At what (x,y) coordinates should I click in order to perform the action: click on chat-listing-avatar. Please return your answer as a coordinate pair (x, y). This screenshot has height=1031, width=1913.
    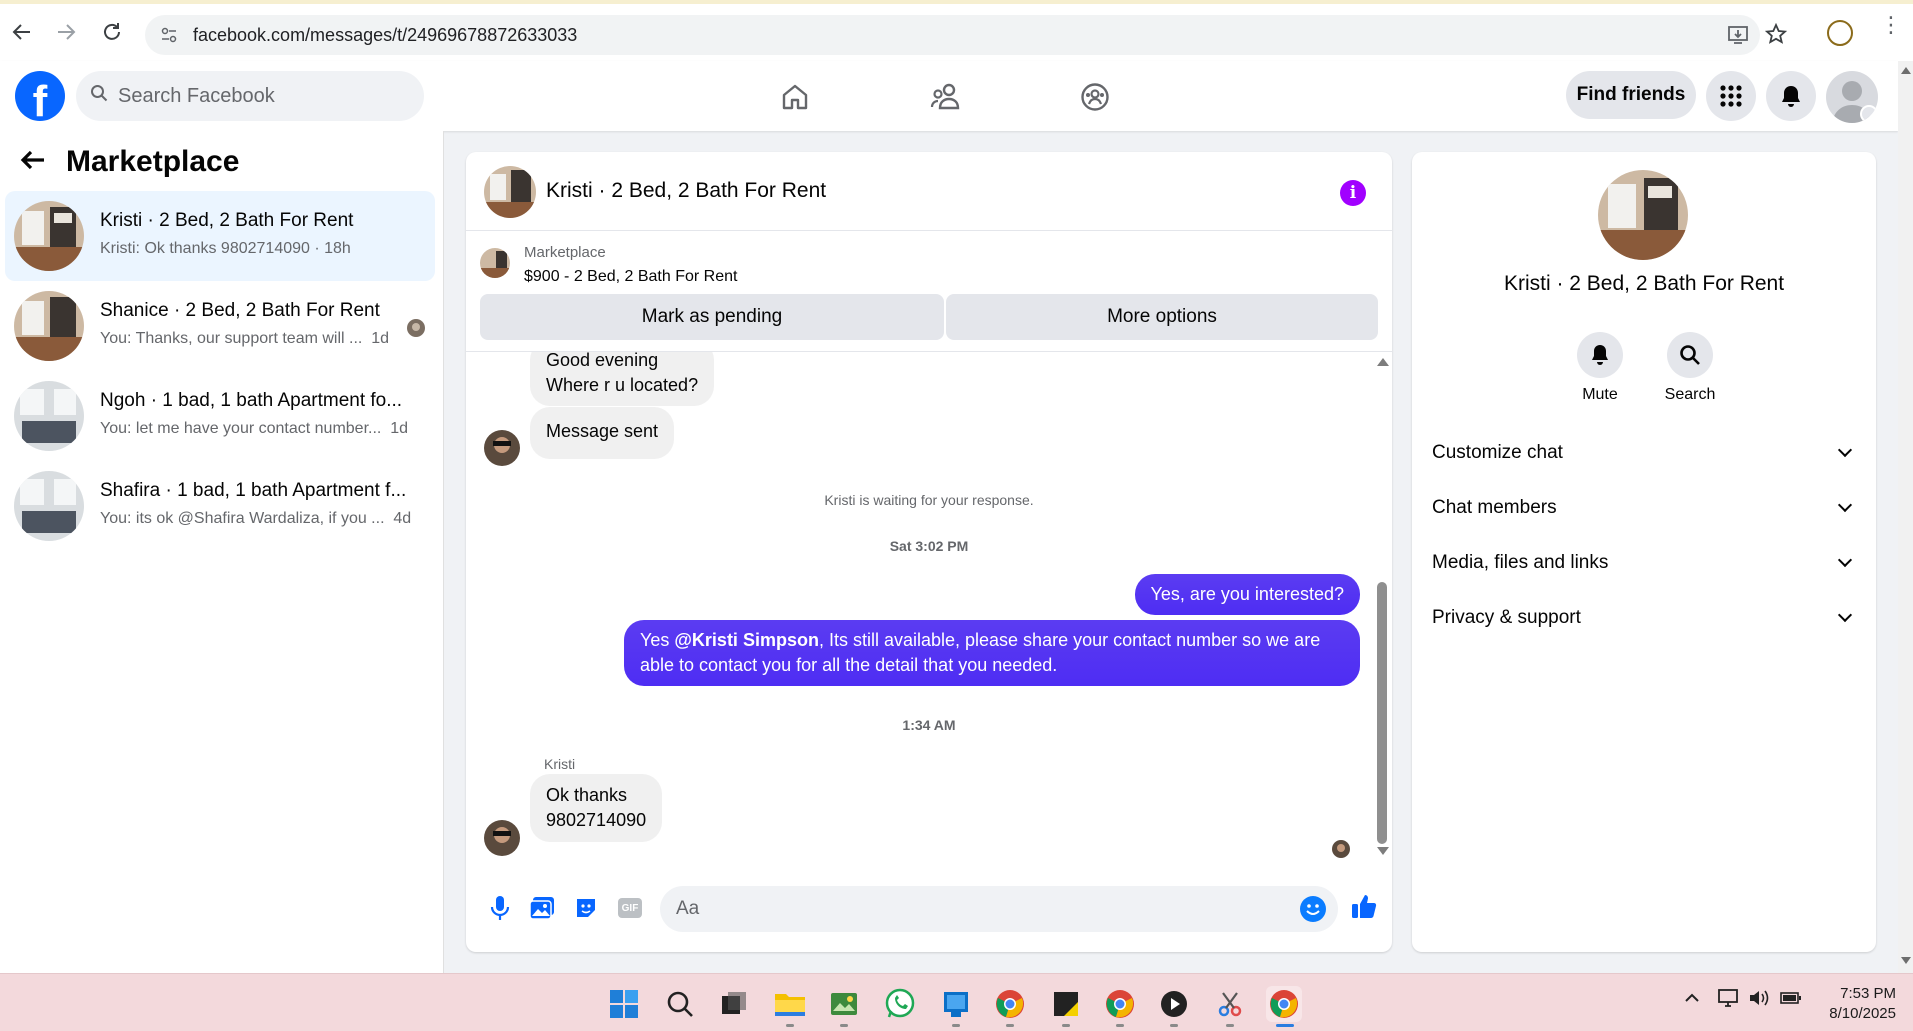
    Looking at the image, I should click on (510, 192).